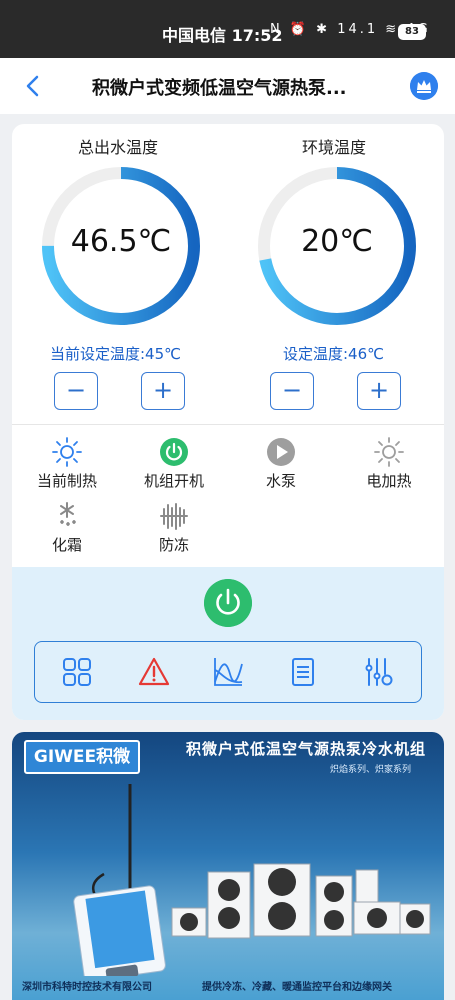  I want to click on status-label: 防冻, so click(173, 545).